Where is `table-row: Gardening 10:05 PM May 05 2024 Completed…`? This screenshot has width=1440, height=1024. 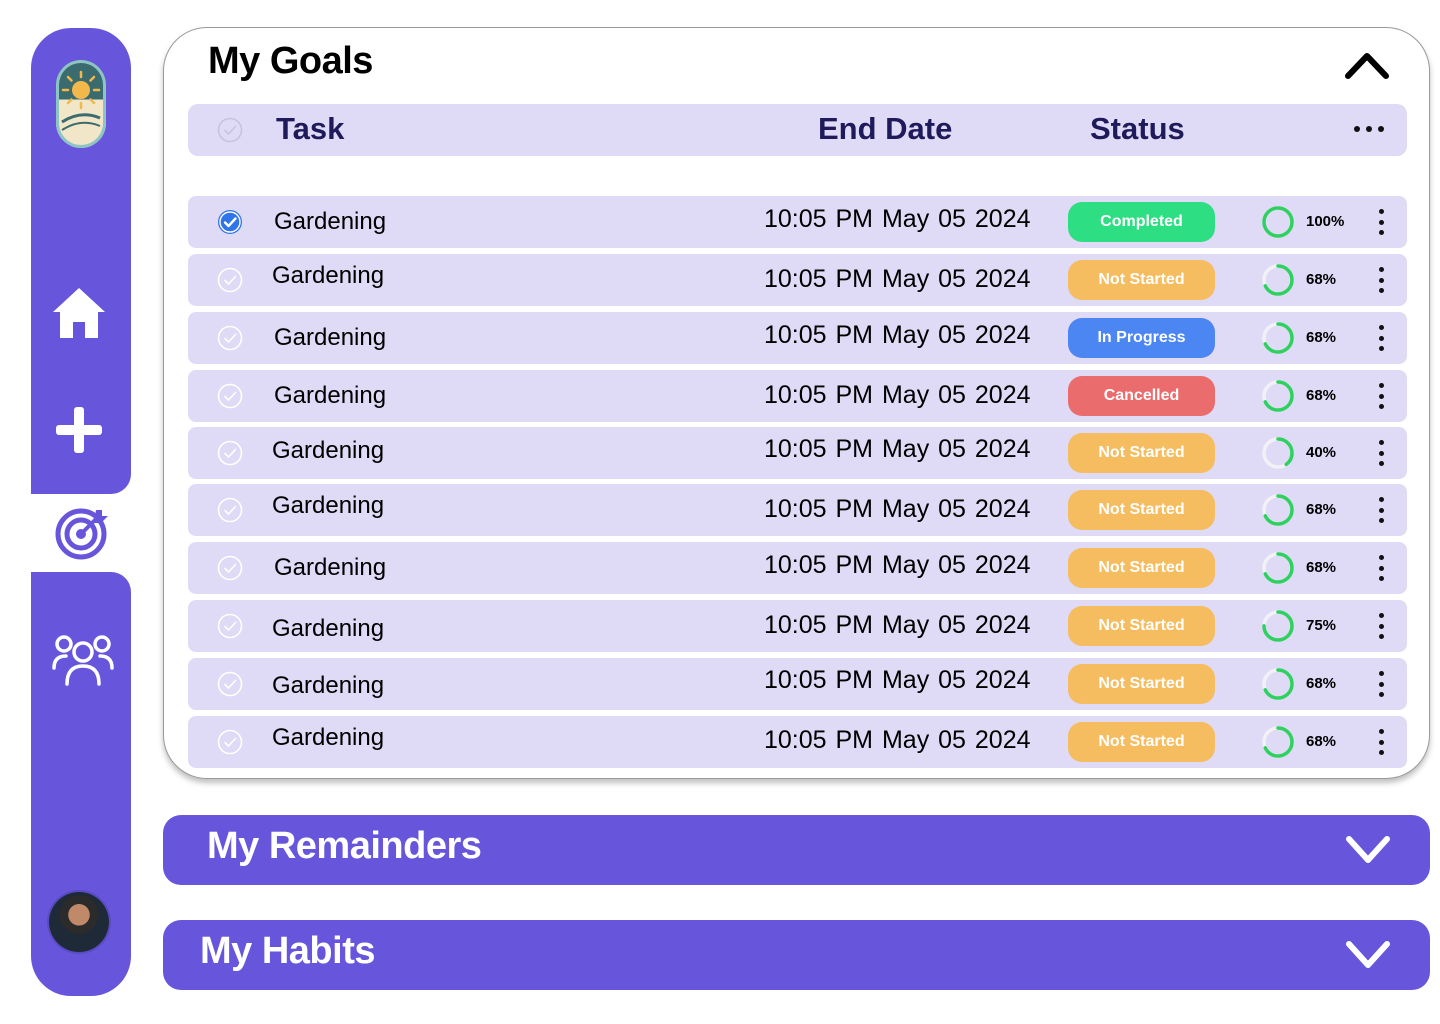 table-row: Gardening 10:05 PM May 05 2024 Completed… is located at coordinates (797, 222).